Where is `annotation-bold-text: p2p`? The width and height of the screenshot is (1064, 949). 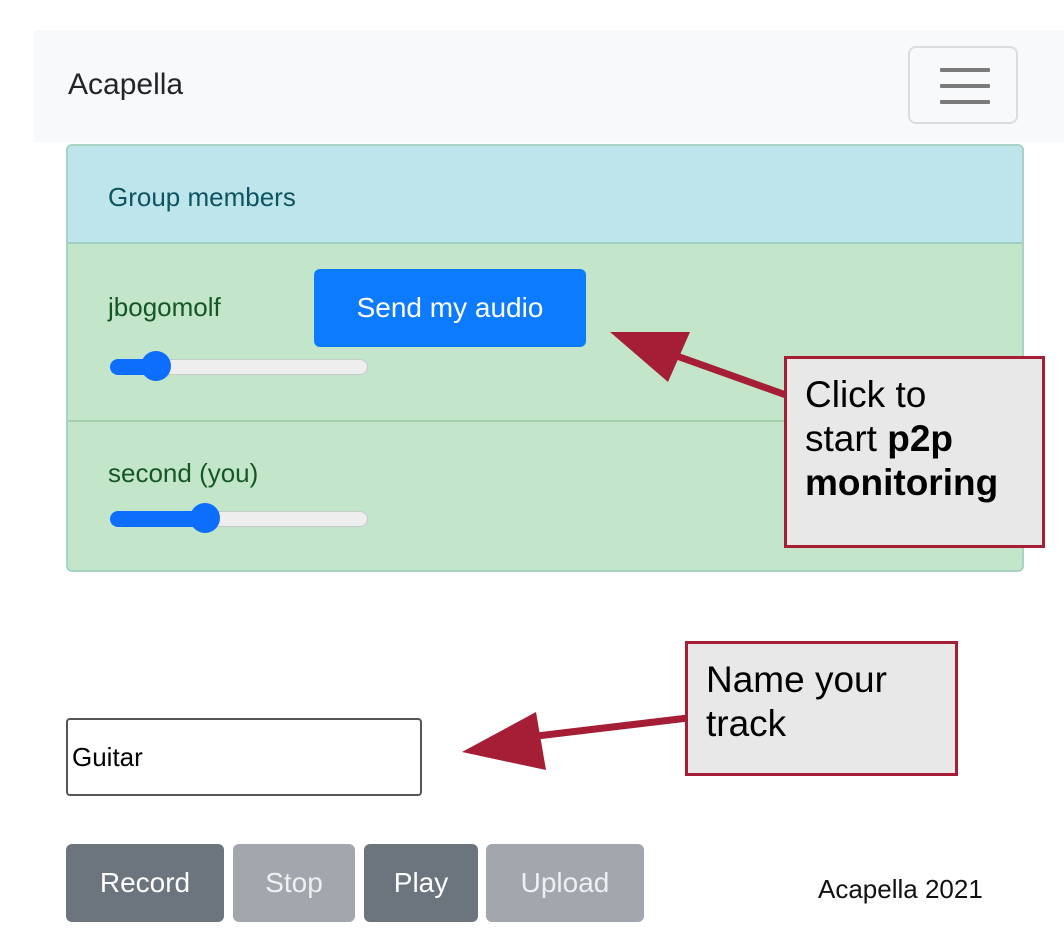 annotation-bold-text: p2p is located at coordinates (920, 438).